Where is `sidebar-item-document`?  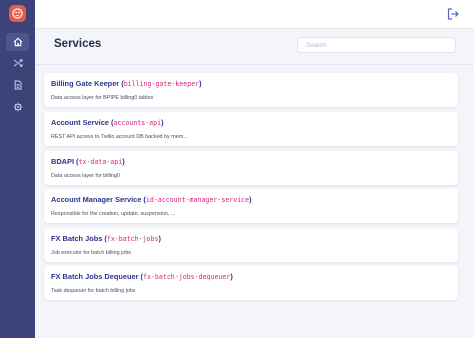
sidebar-item-document is located at coordinates (17, 85).